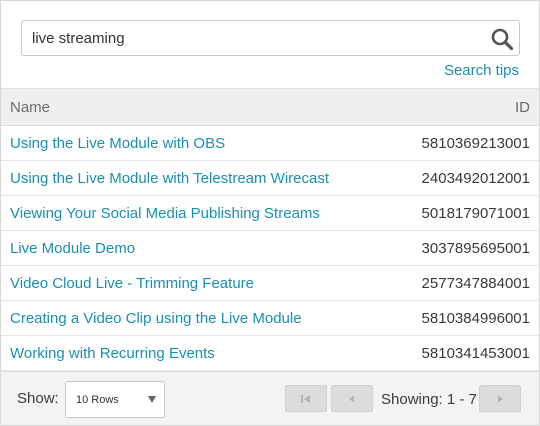 This screenshot has height=426, width=540. Describe the element at coordinates (481, 70) in the screenshot. I see `search-tips-link: Search tips` at that location.